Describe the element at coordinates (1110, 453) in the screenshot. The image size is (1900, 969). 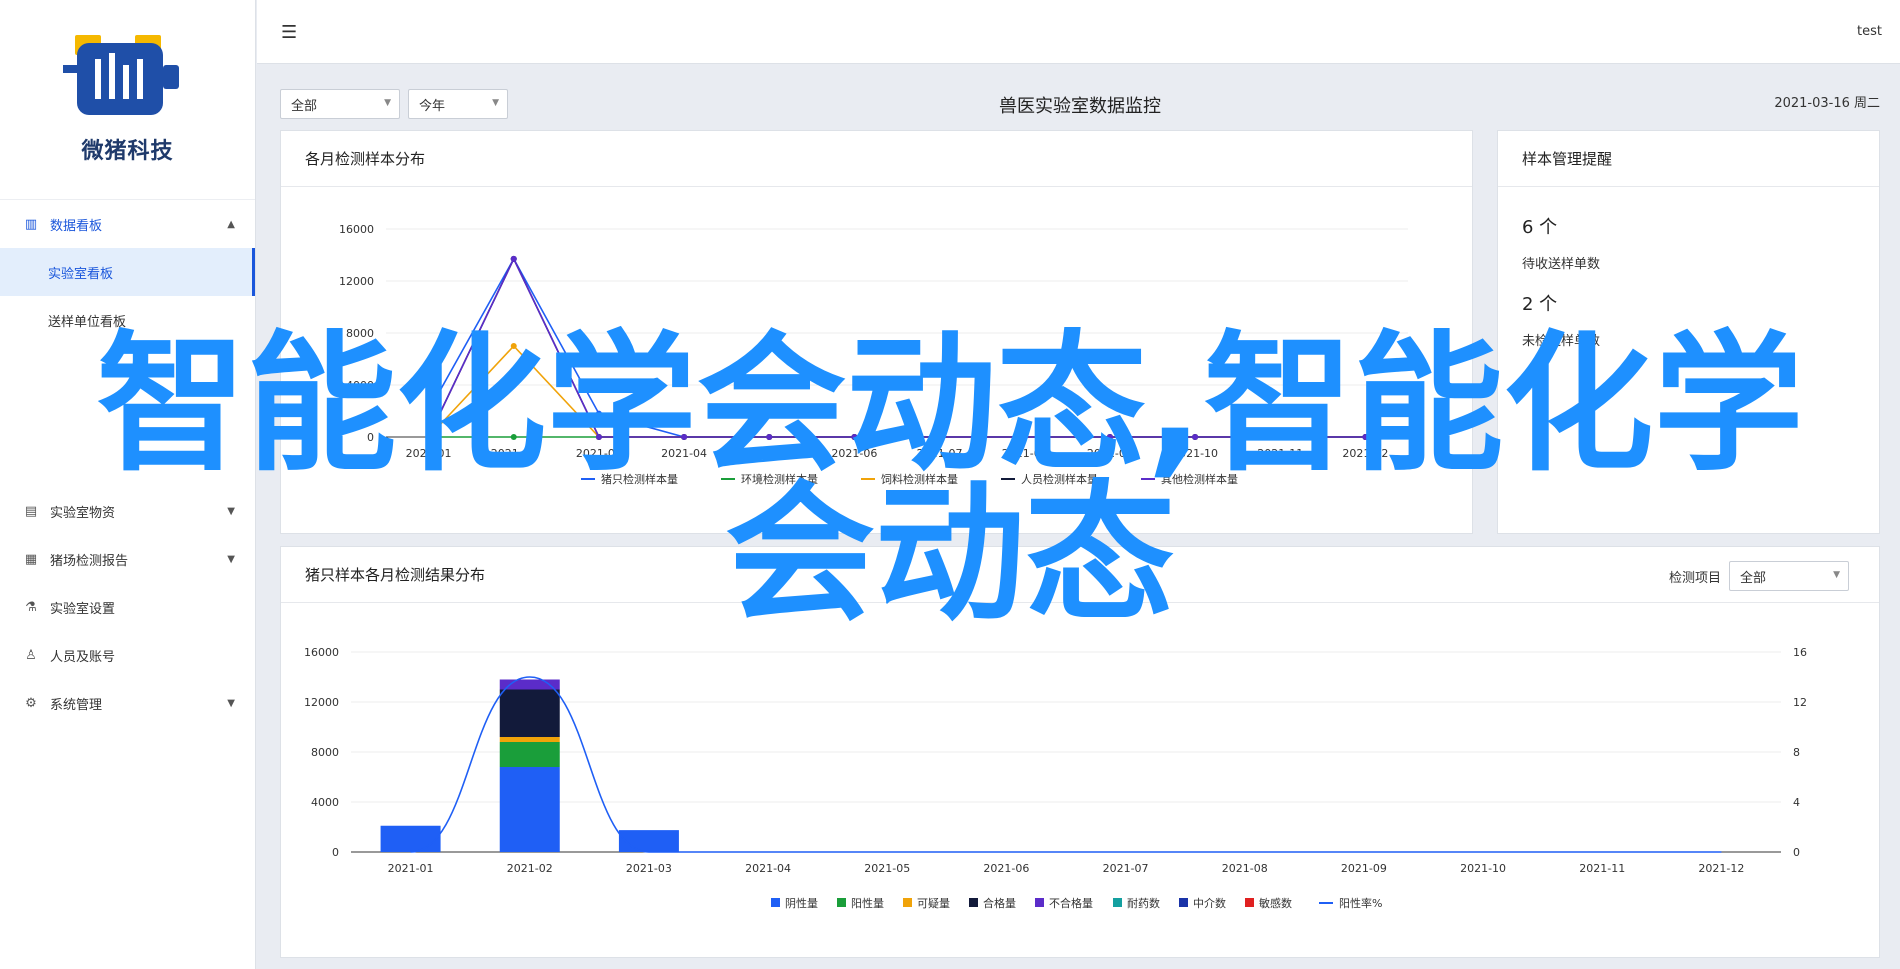
I see `x-tick-label: 2021-09` at that location.